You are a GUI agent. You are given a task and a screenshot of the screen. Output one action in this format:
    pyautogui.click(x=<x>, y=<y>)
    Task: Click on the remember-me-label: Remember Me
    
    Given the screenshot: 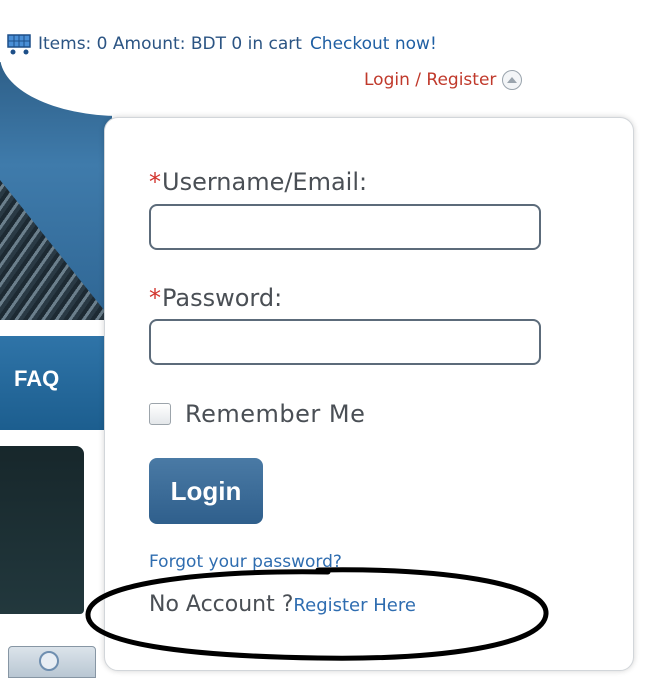 What is the action you would take?
    pyautogui.click(x=275, y=414)
    